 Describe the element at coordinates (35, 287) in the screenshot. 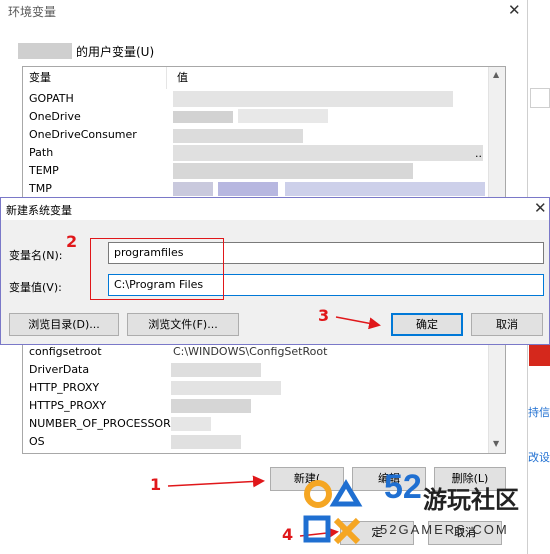

I see `variable-value-label: 变量值(V):` at that location.